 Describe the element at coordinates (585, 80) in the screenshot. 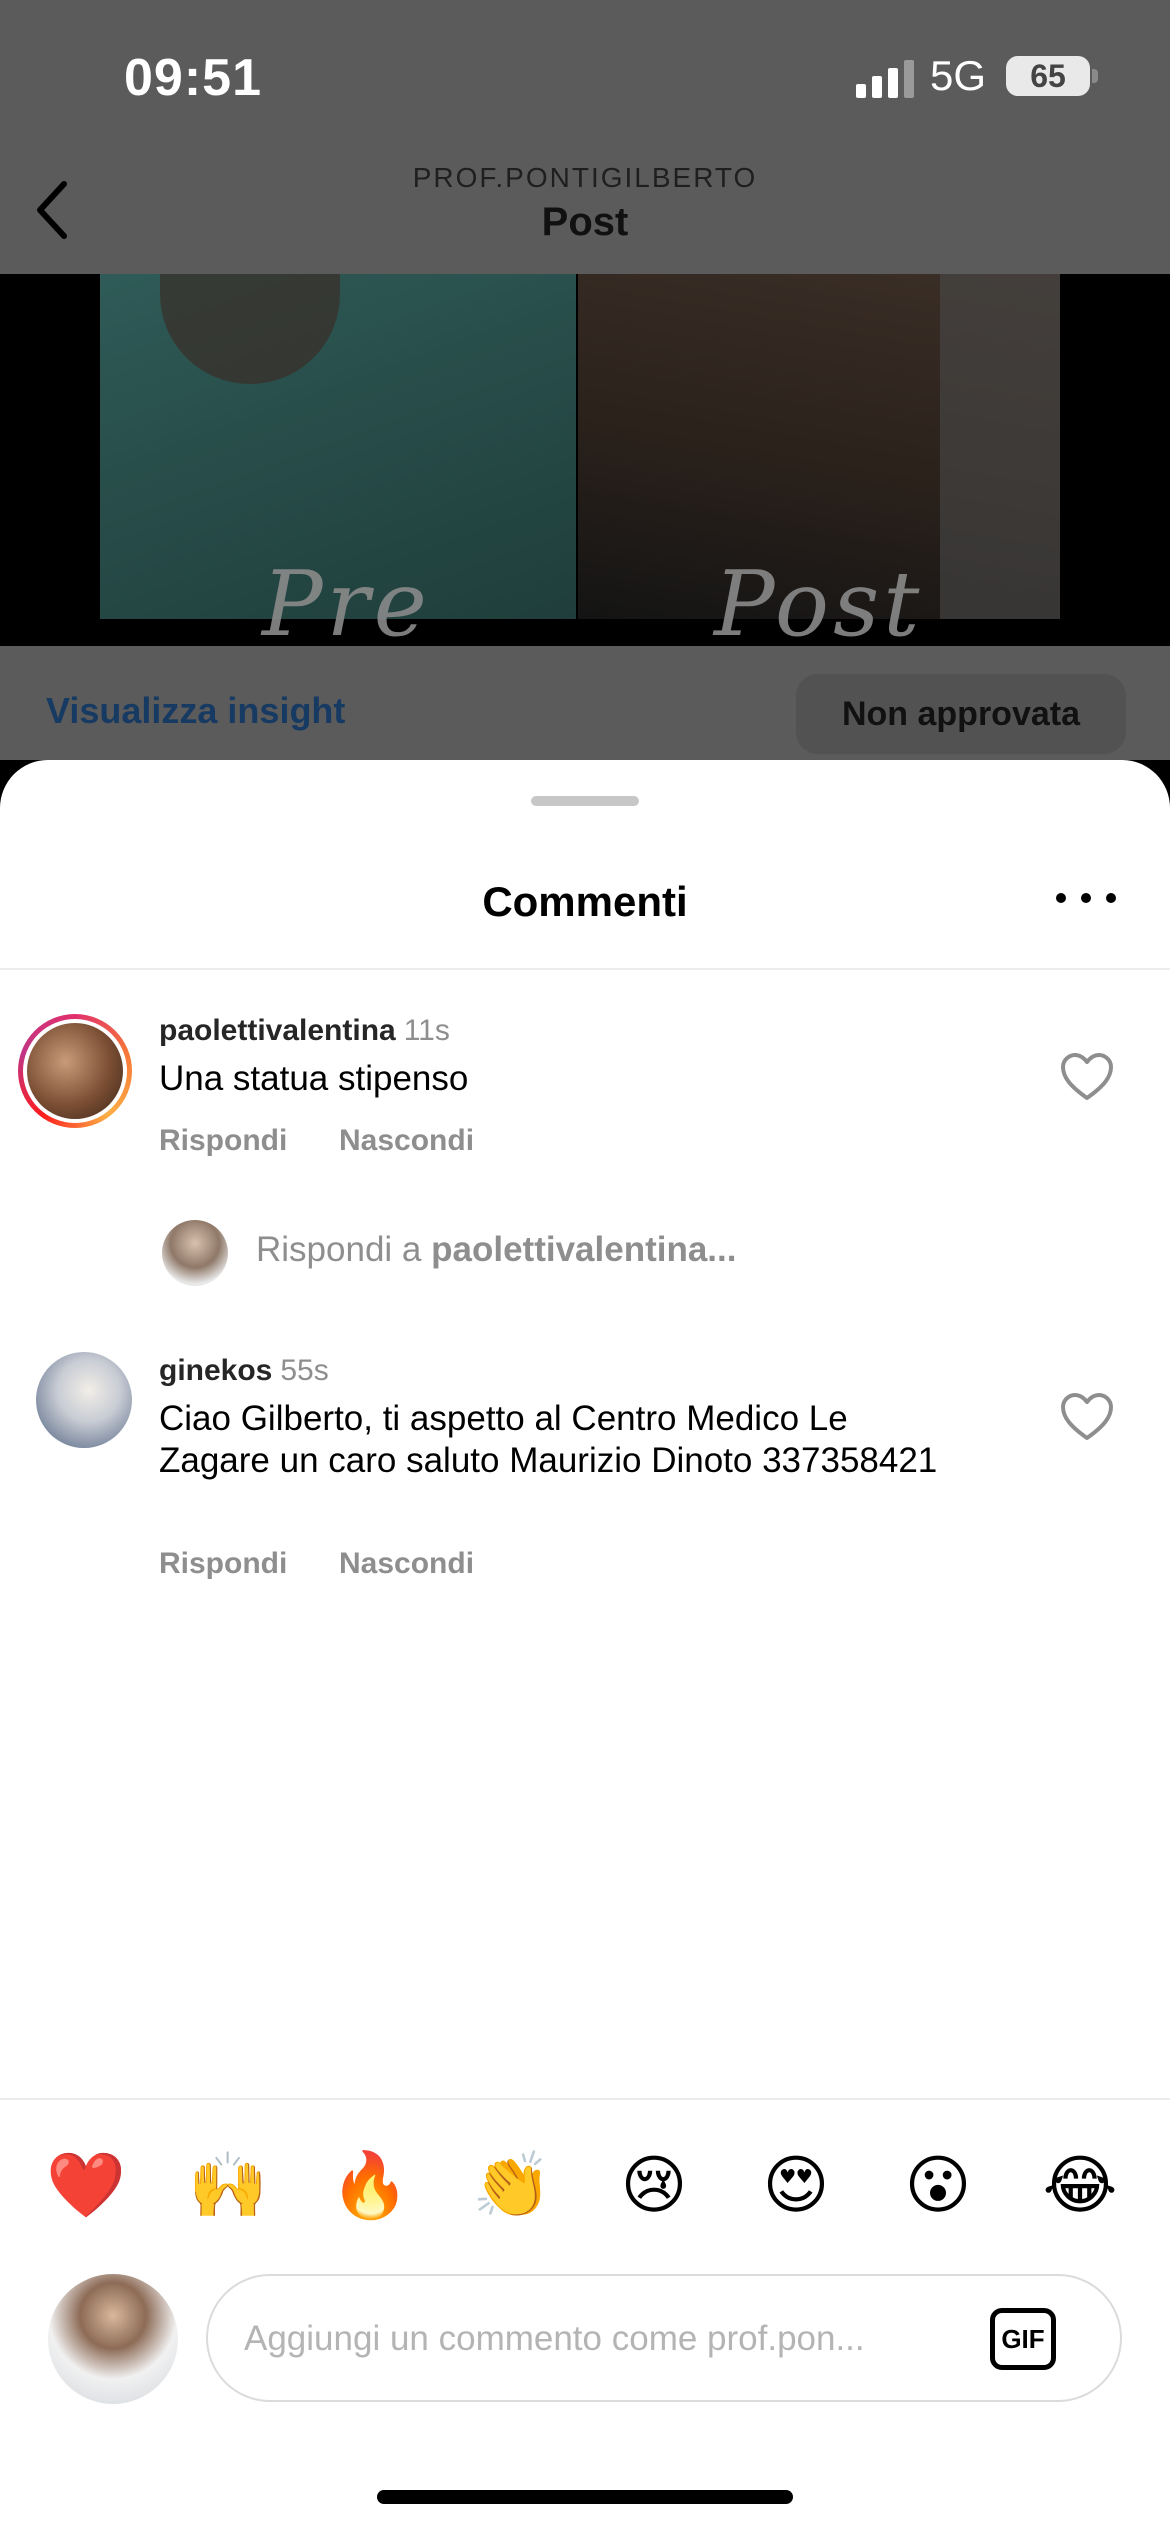

I see `status-bar: 09:51 5G 65` at that location.